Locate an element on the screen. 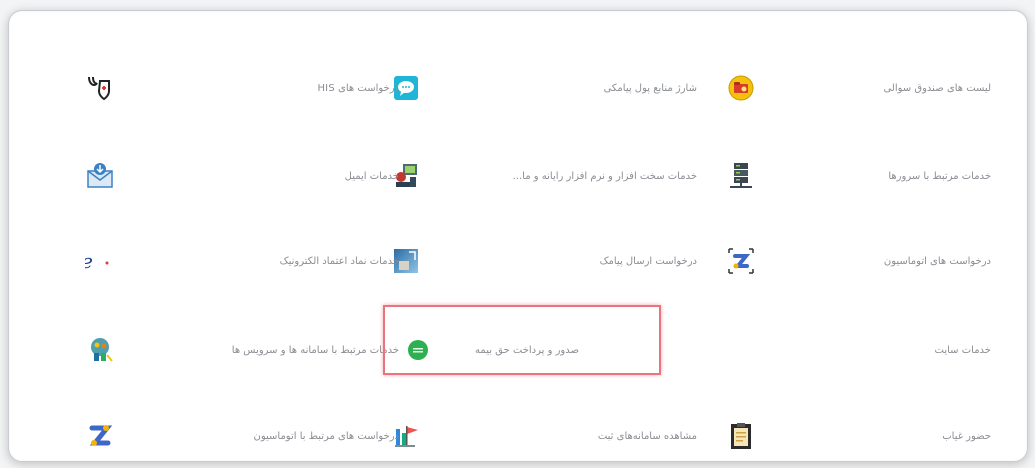 This screenshot has width=1035, height=468. service-item-view-systems: مشاهده سامانه‌های ثبت is located at coordinates (547, 436).